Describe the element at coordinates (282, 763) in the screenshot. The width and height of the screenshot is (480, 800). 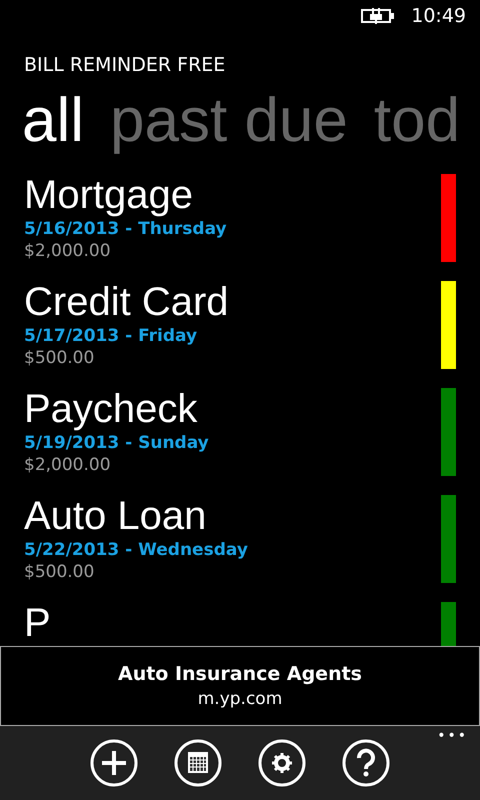
I see `settings-icon` at that location.